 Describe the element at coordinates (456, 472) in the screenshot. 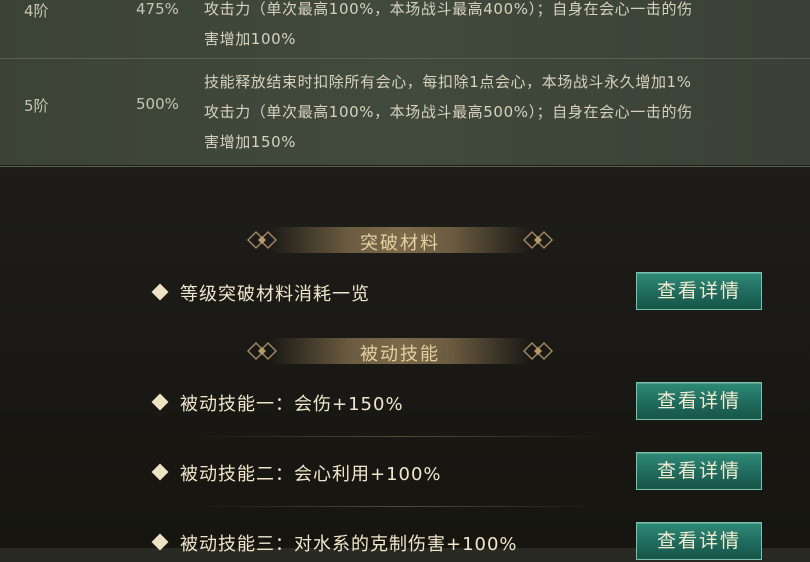

I see `list-item: 被动技能二：会心利用+100% 查看详情` at that location.